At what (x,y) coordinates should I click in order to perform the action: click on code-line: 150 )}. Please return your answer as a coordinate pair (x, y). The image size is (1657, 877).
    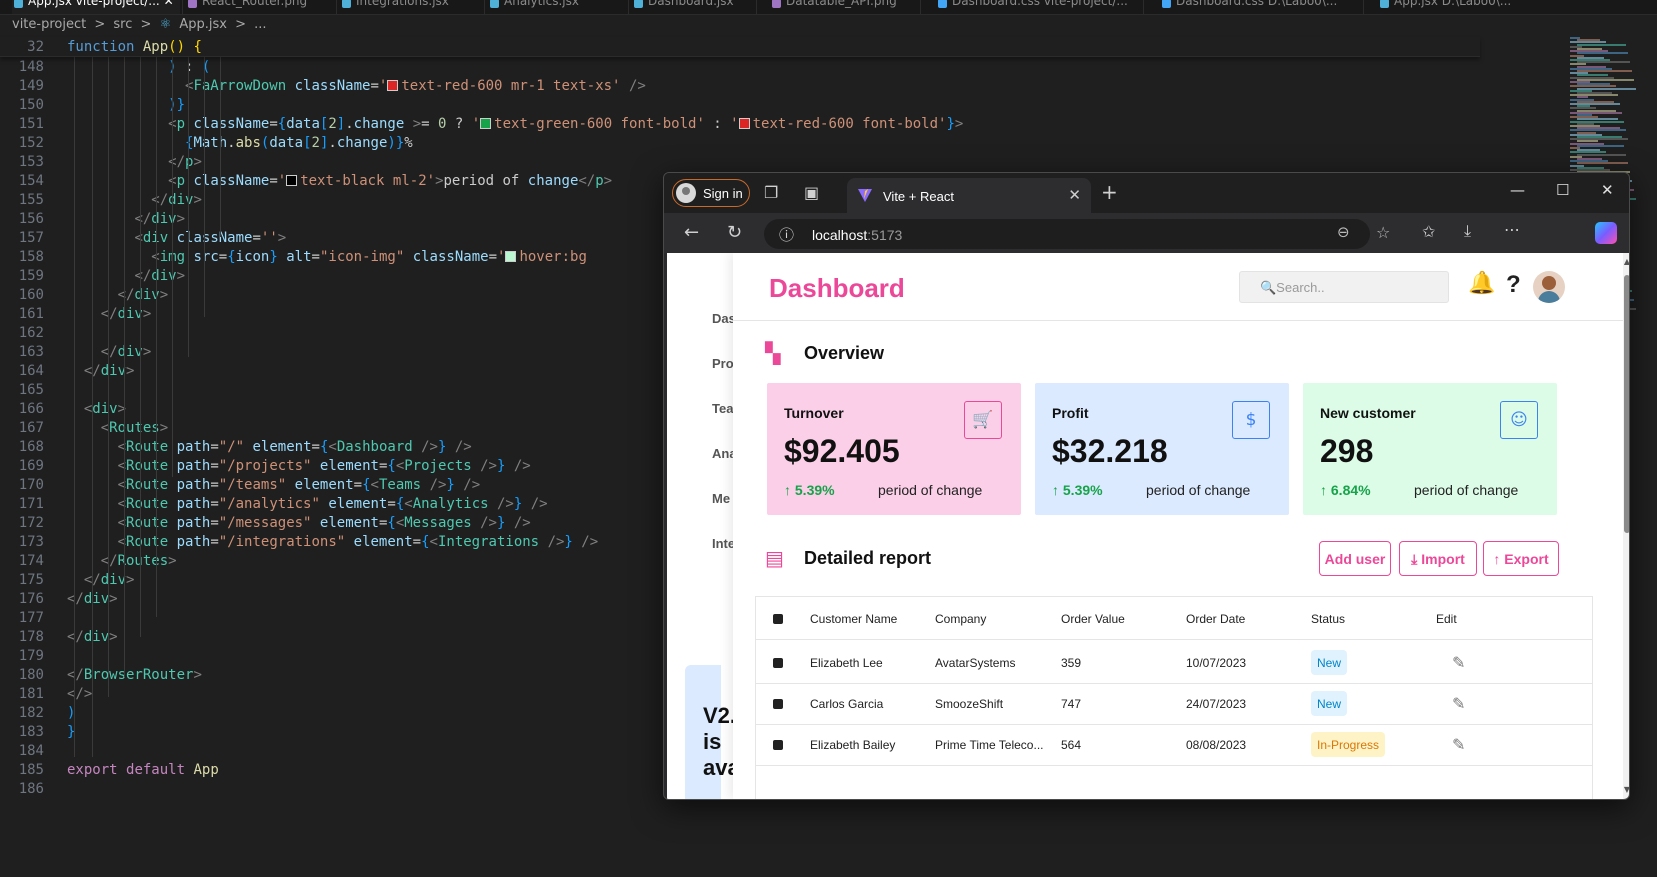
    Looking at the image, I should click on (740, 105).